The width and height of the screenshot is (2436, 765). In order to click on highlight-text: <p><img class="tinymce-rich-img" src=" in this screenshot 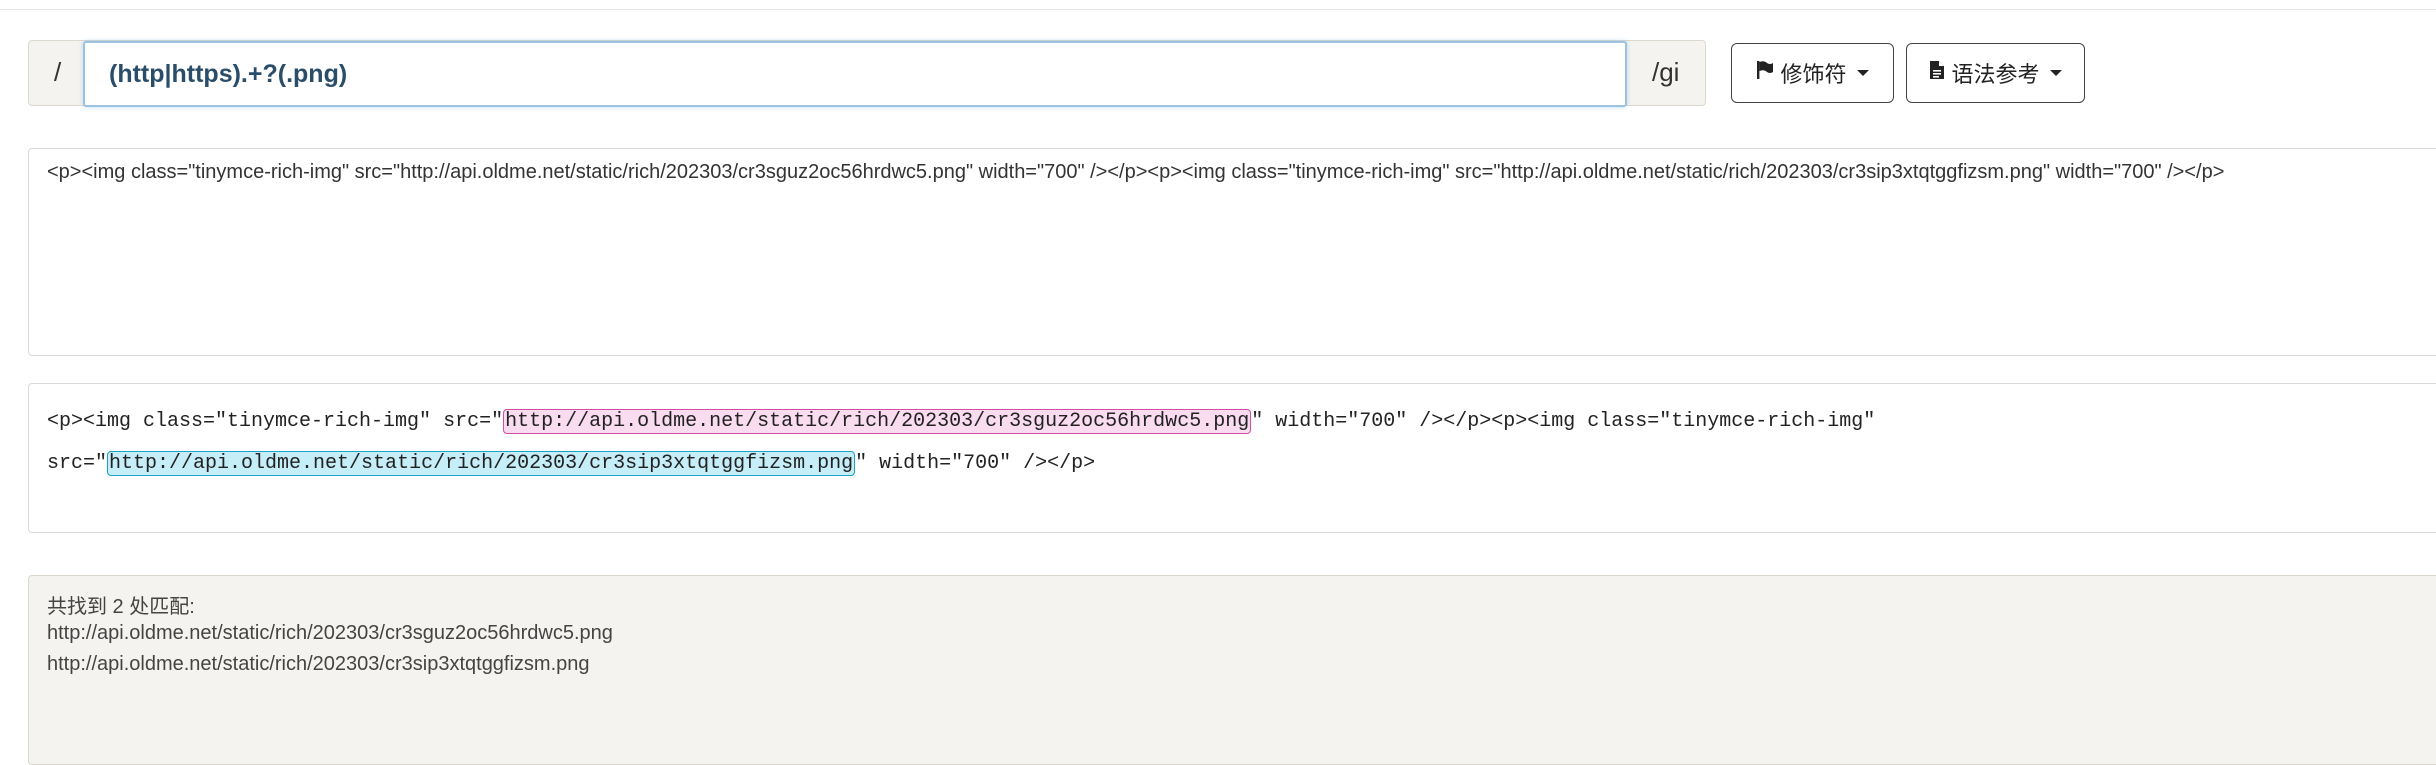, I will do `click(275, 421)`.